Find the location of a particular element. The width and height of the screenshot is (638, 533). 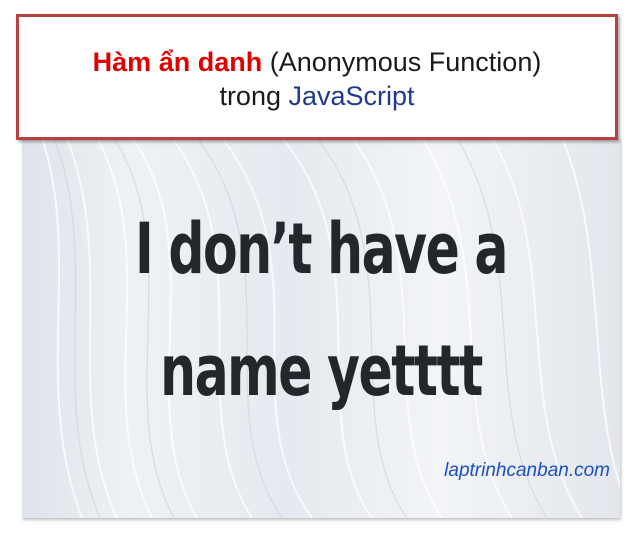

title-line-1: Hàm ẩn danh (Anonymous Function) is located at coordinates (317, 62).